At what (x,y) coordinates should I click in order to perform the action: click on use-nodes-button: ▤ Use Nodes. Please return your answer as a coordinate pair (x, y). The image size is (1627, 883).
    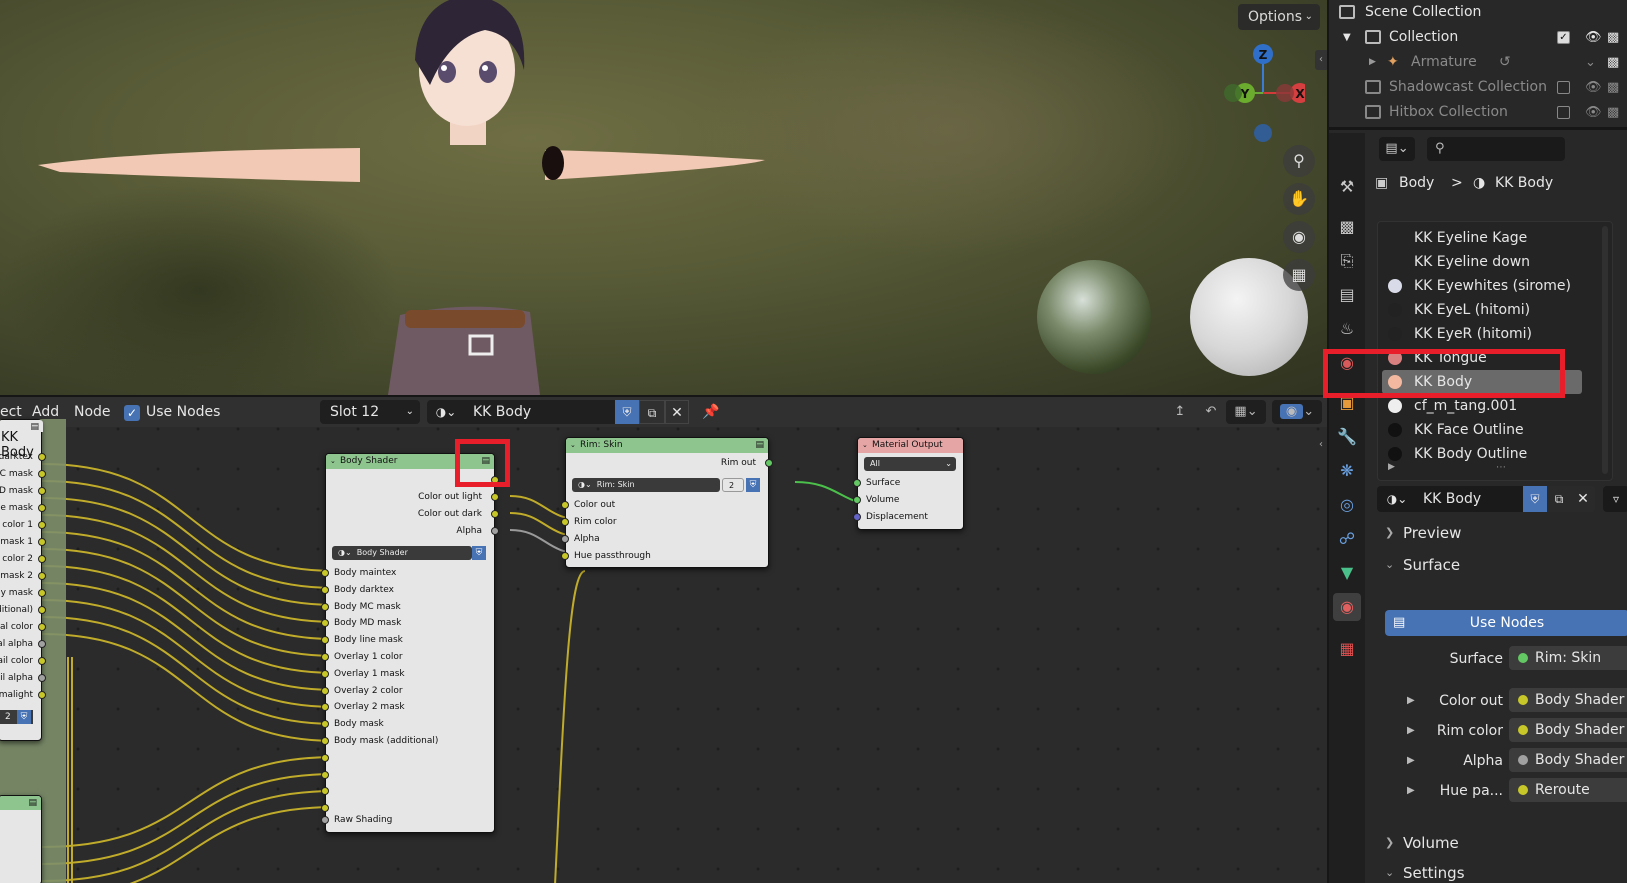
    Looking at the image, I should click on (1506, 623).